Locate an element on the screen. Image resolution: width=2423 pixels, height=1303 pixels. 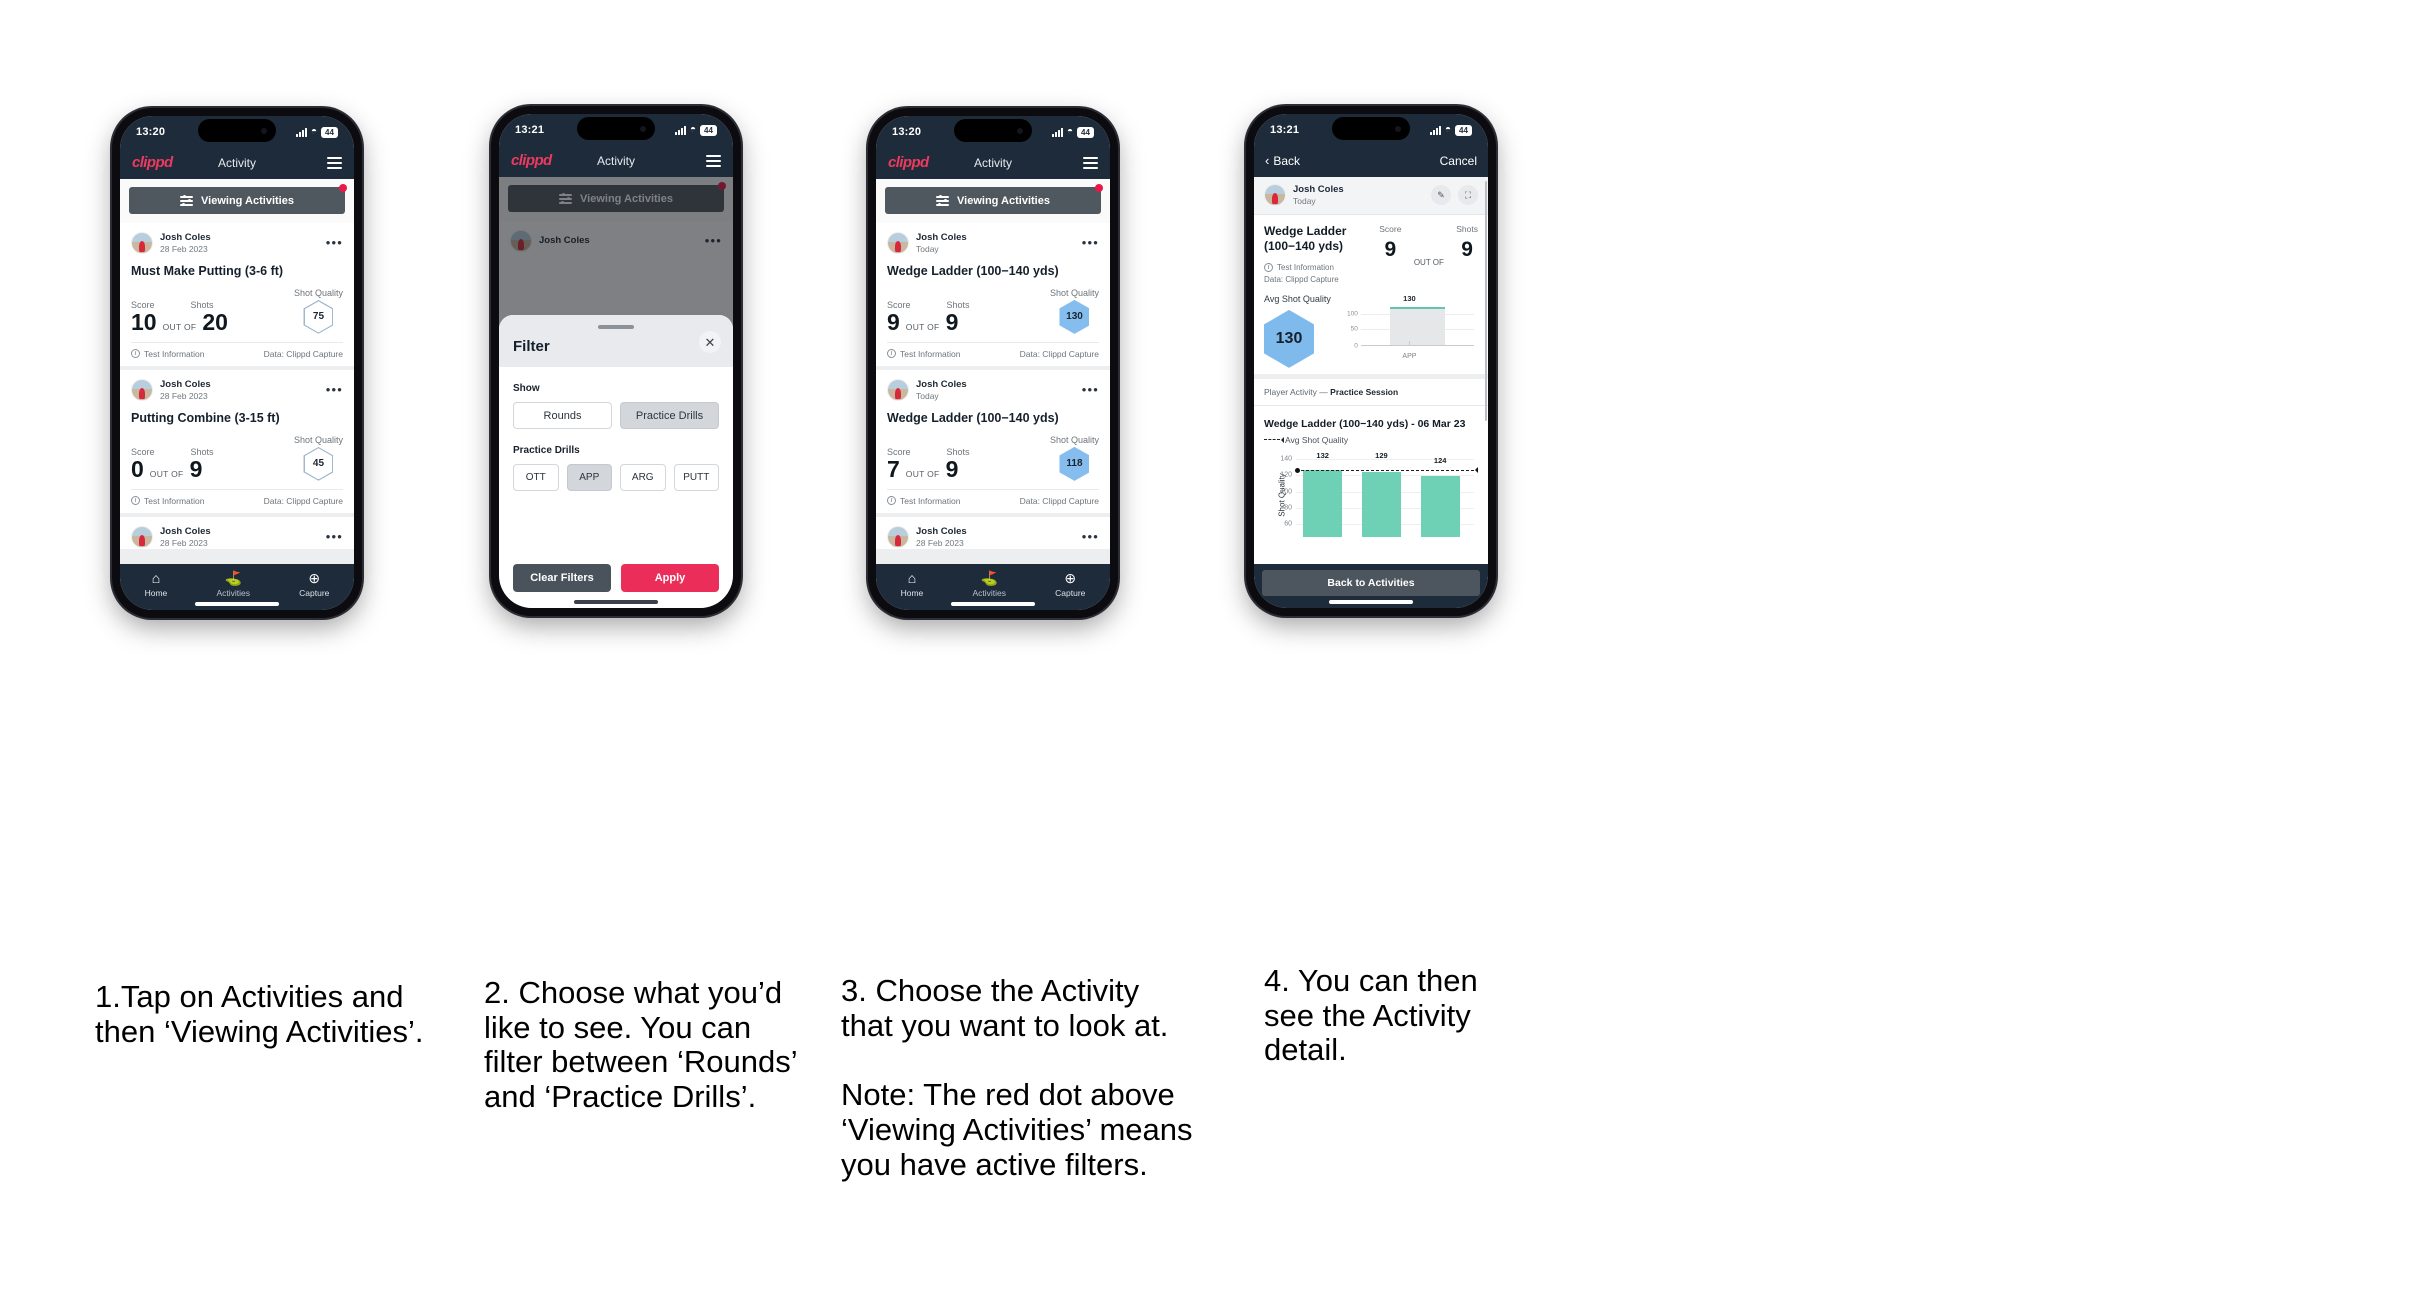
status-time: 13:20 is located at coordinates (907, 132).